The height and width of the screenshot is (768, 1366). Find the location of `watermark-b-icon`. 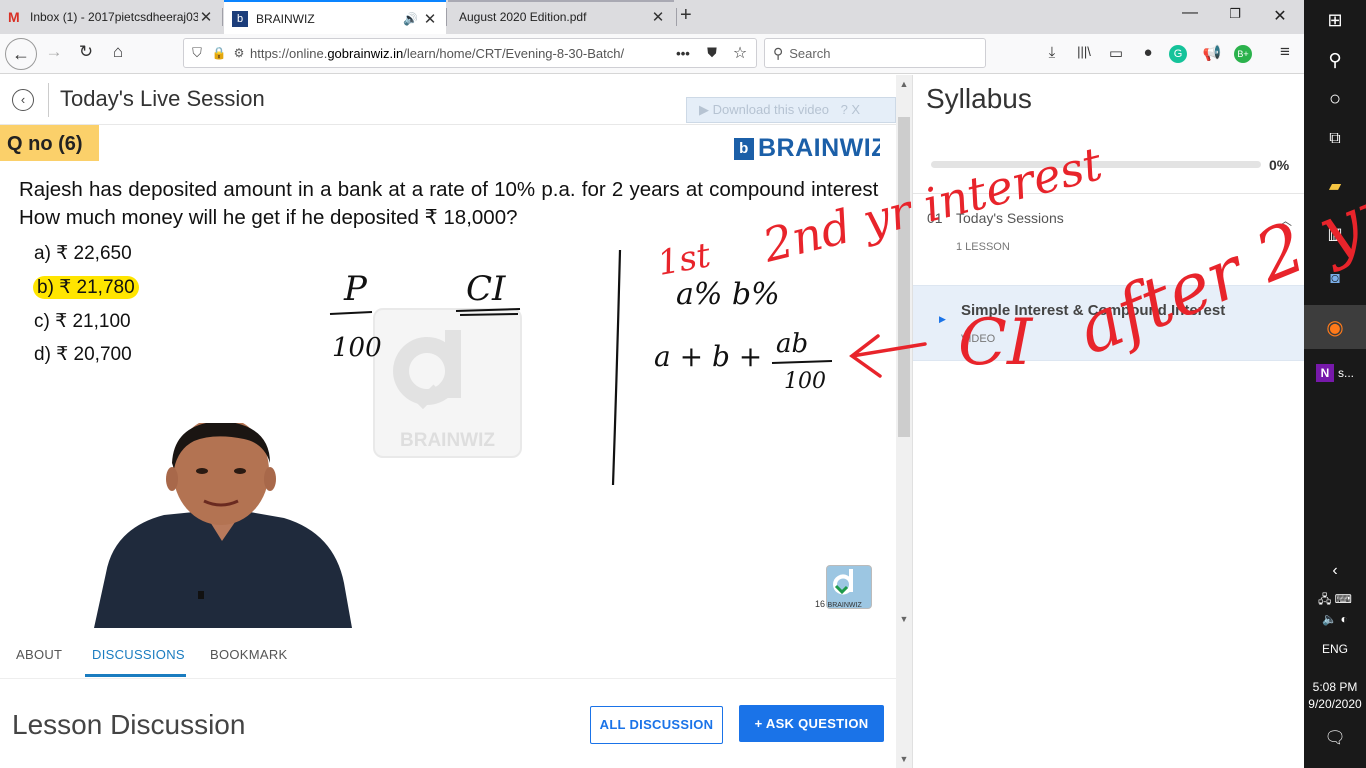

watermark-b-icon is located at coordinates (427, 370).